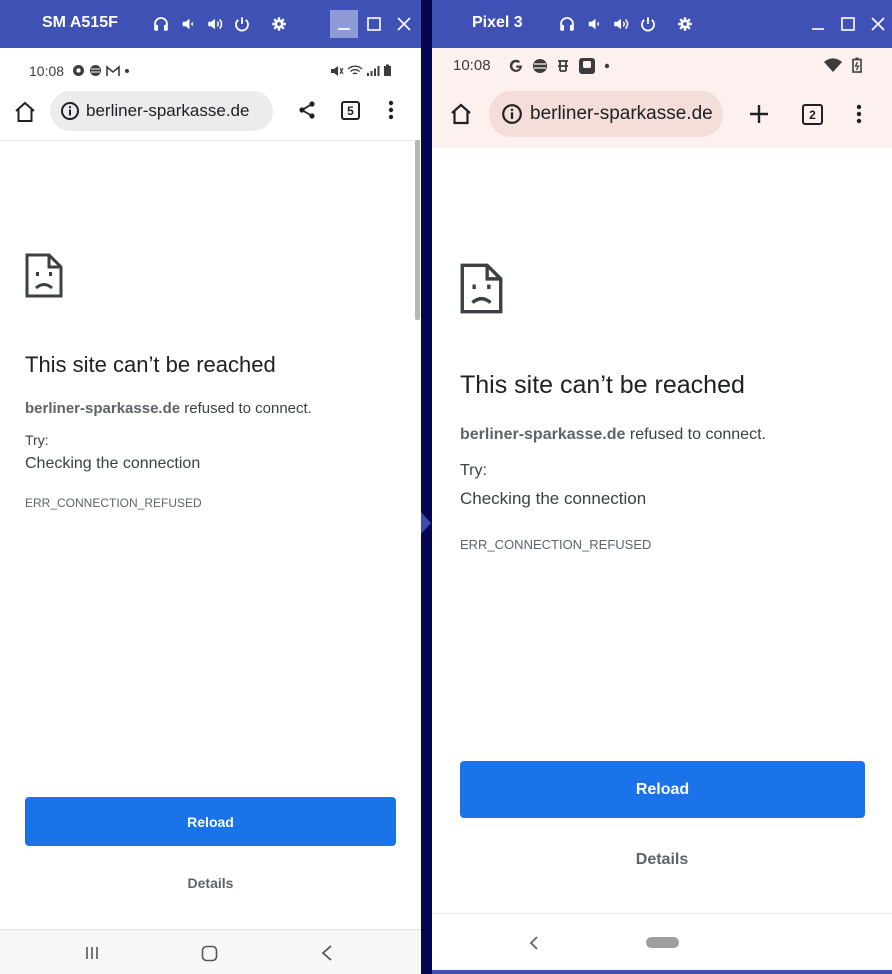 The width and height of the screenshot is (892, 974). Describe the element at coordinates (563, 66) in the screenshot. I see `drive-notification-icon` at that location.